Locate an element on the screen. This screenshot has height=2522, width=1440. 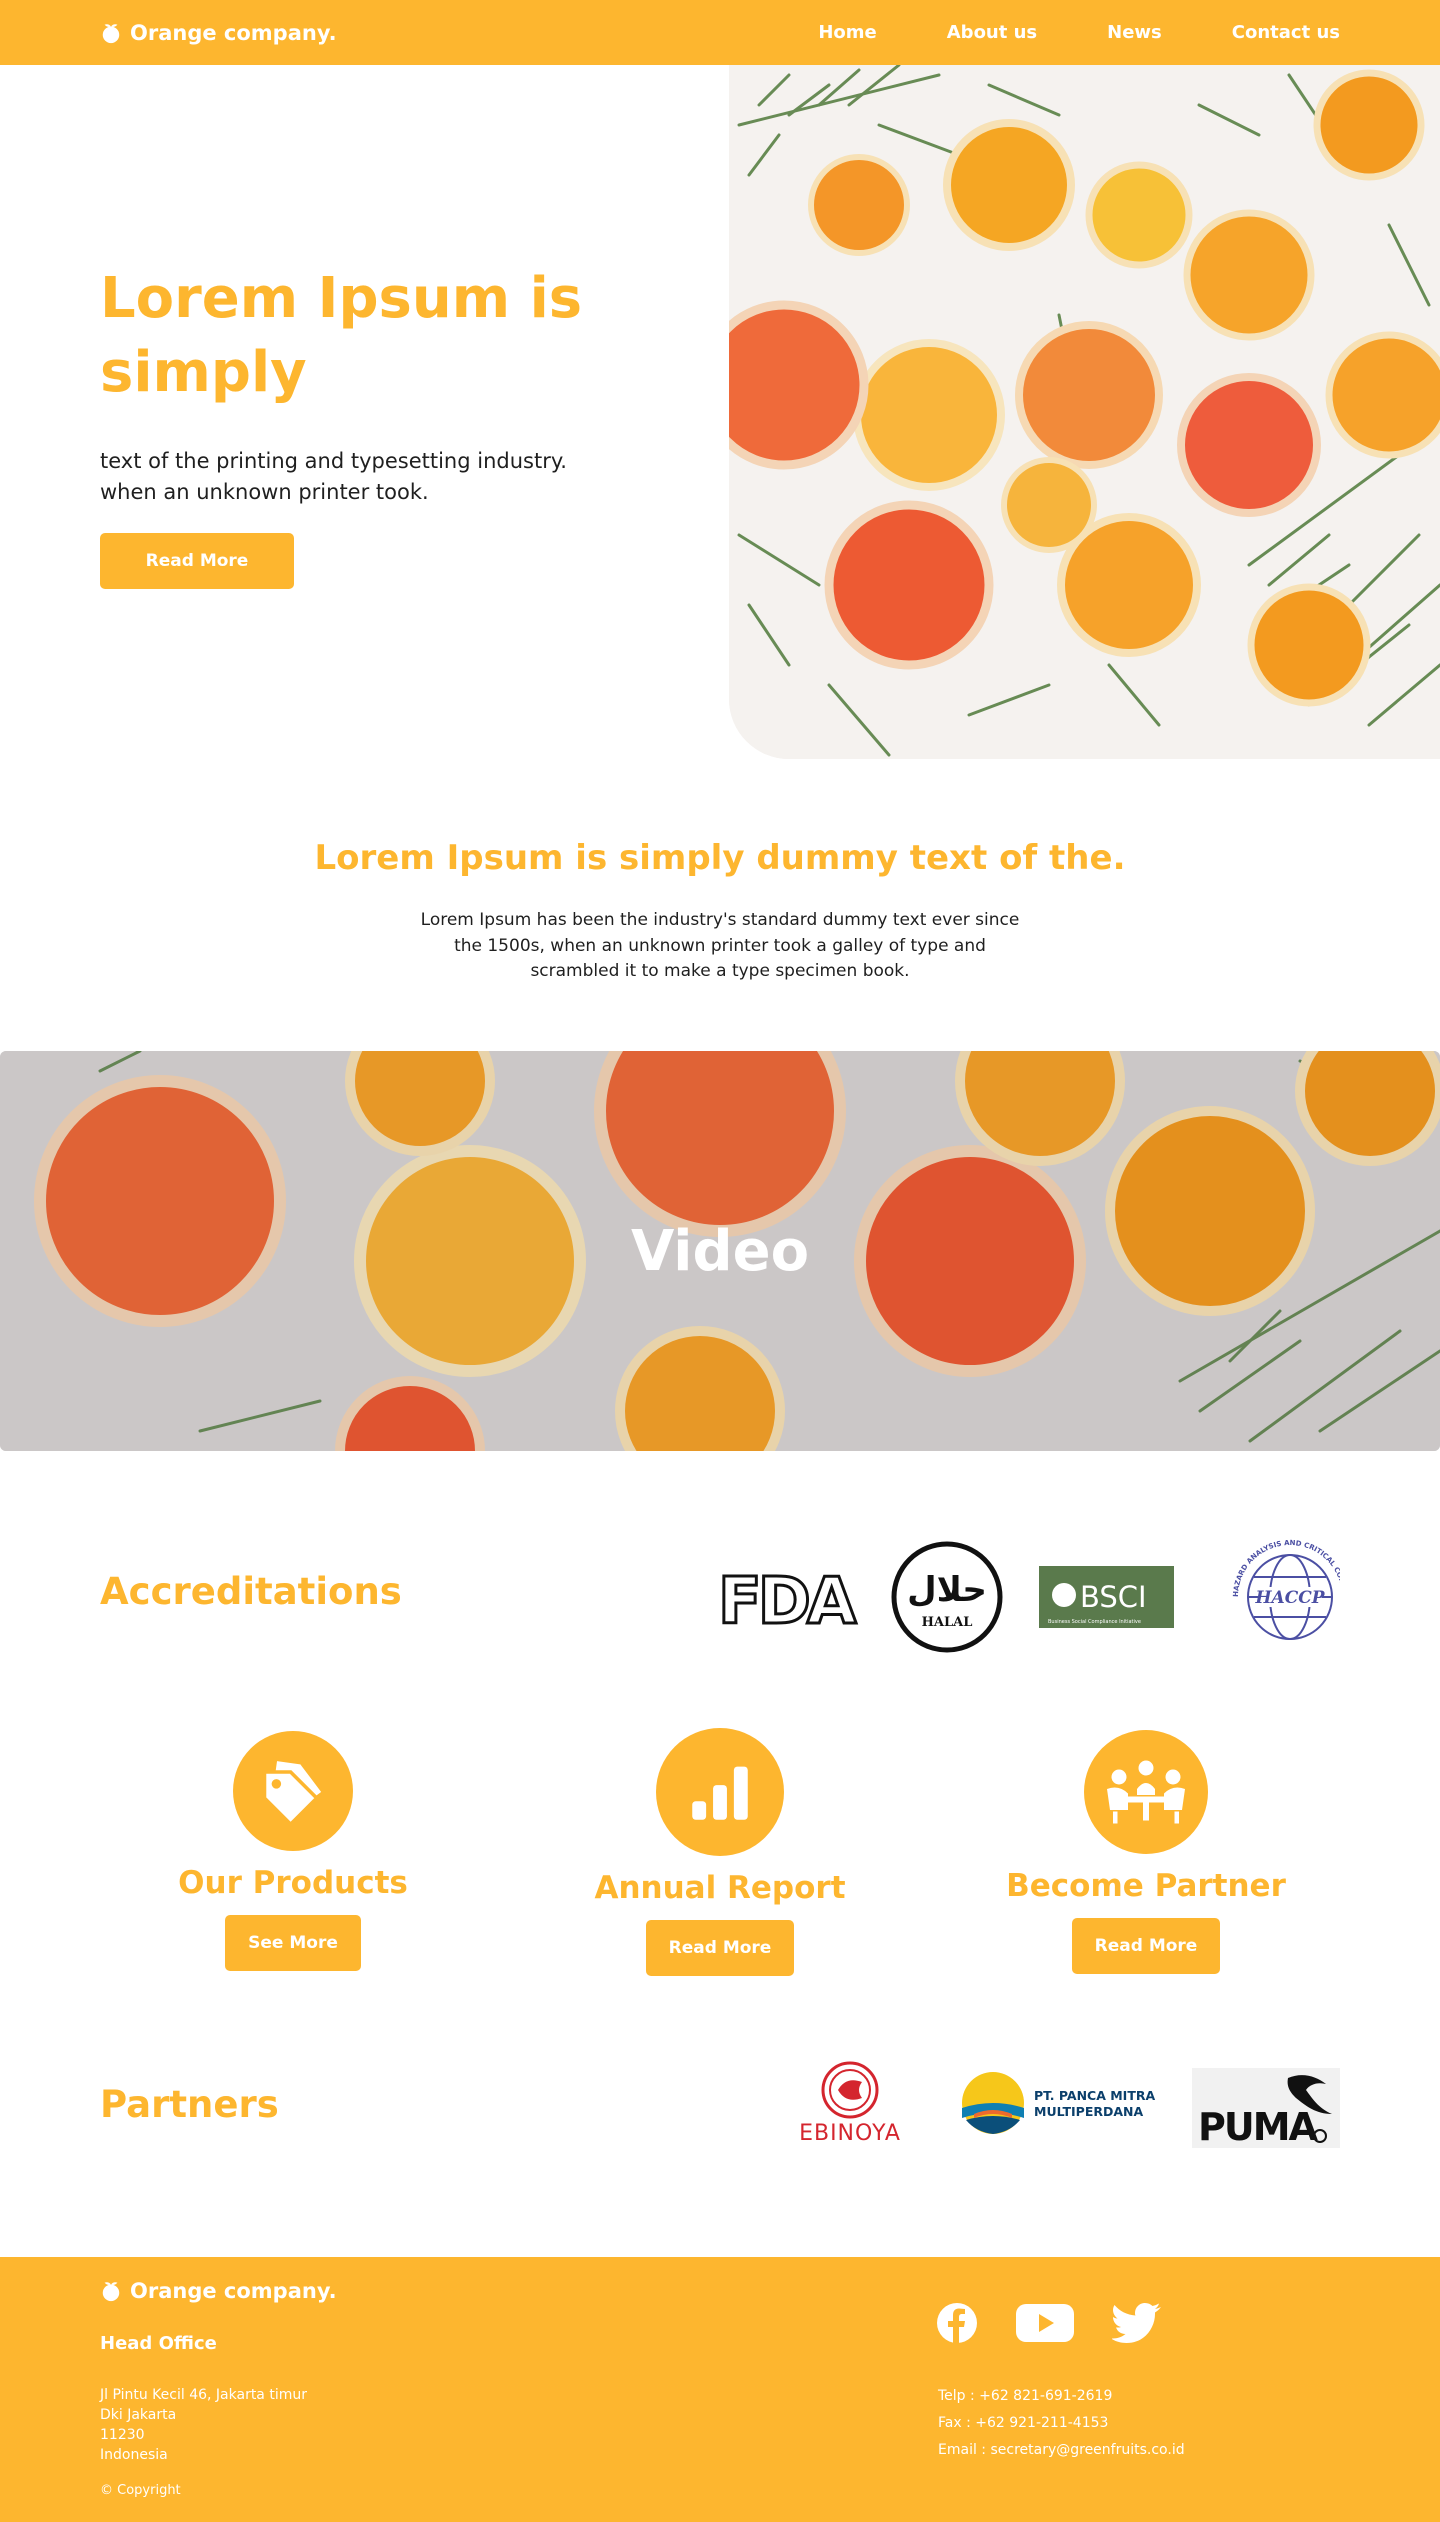
feature-our-products: Our Products See More is located at coordinates (293, 1851).